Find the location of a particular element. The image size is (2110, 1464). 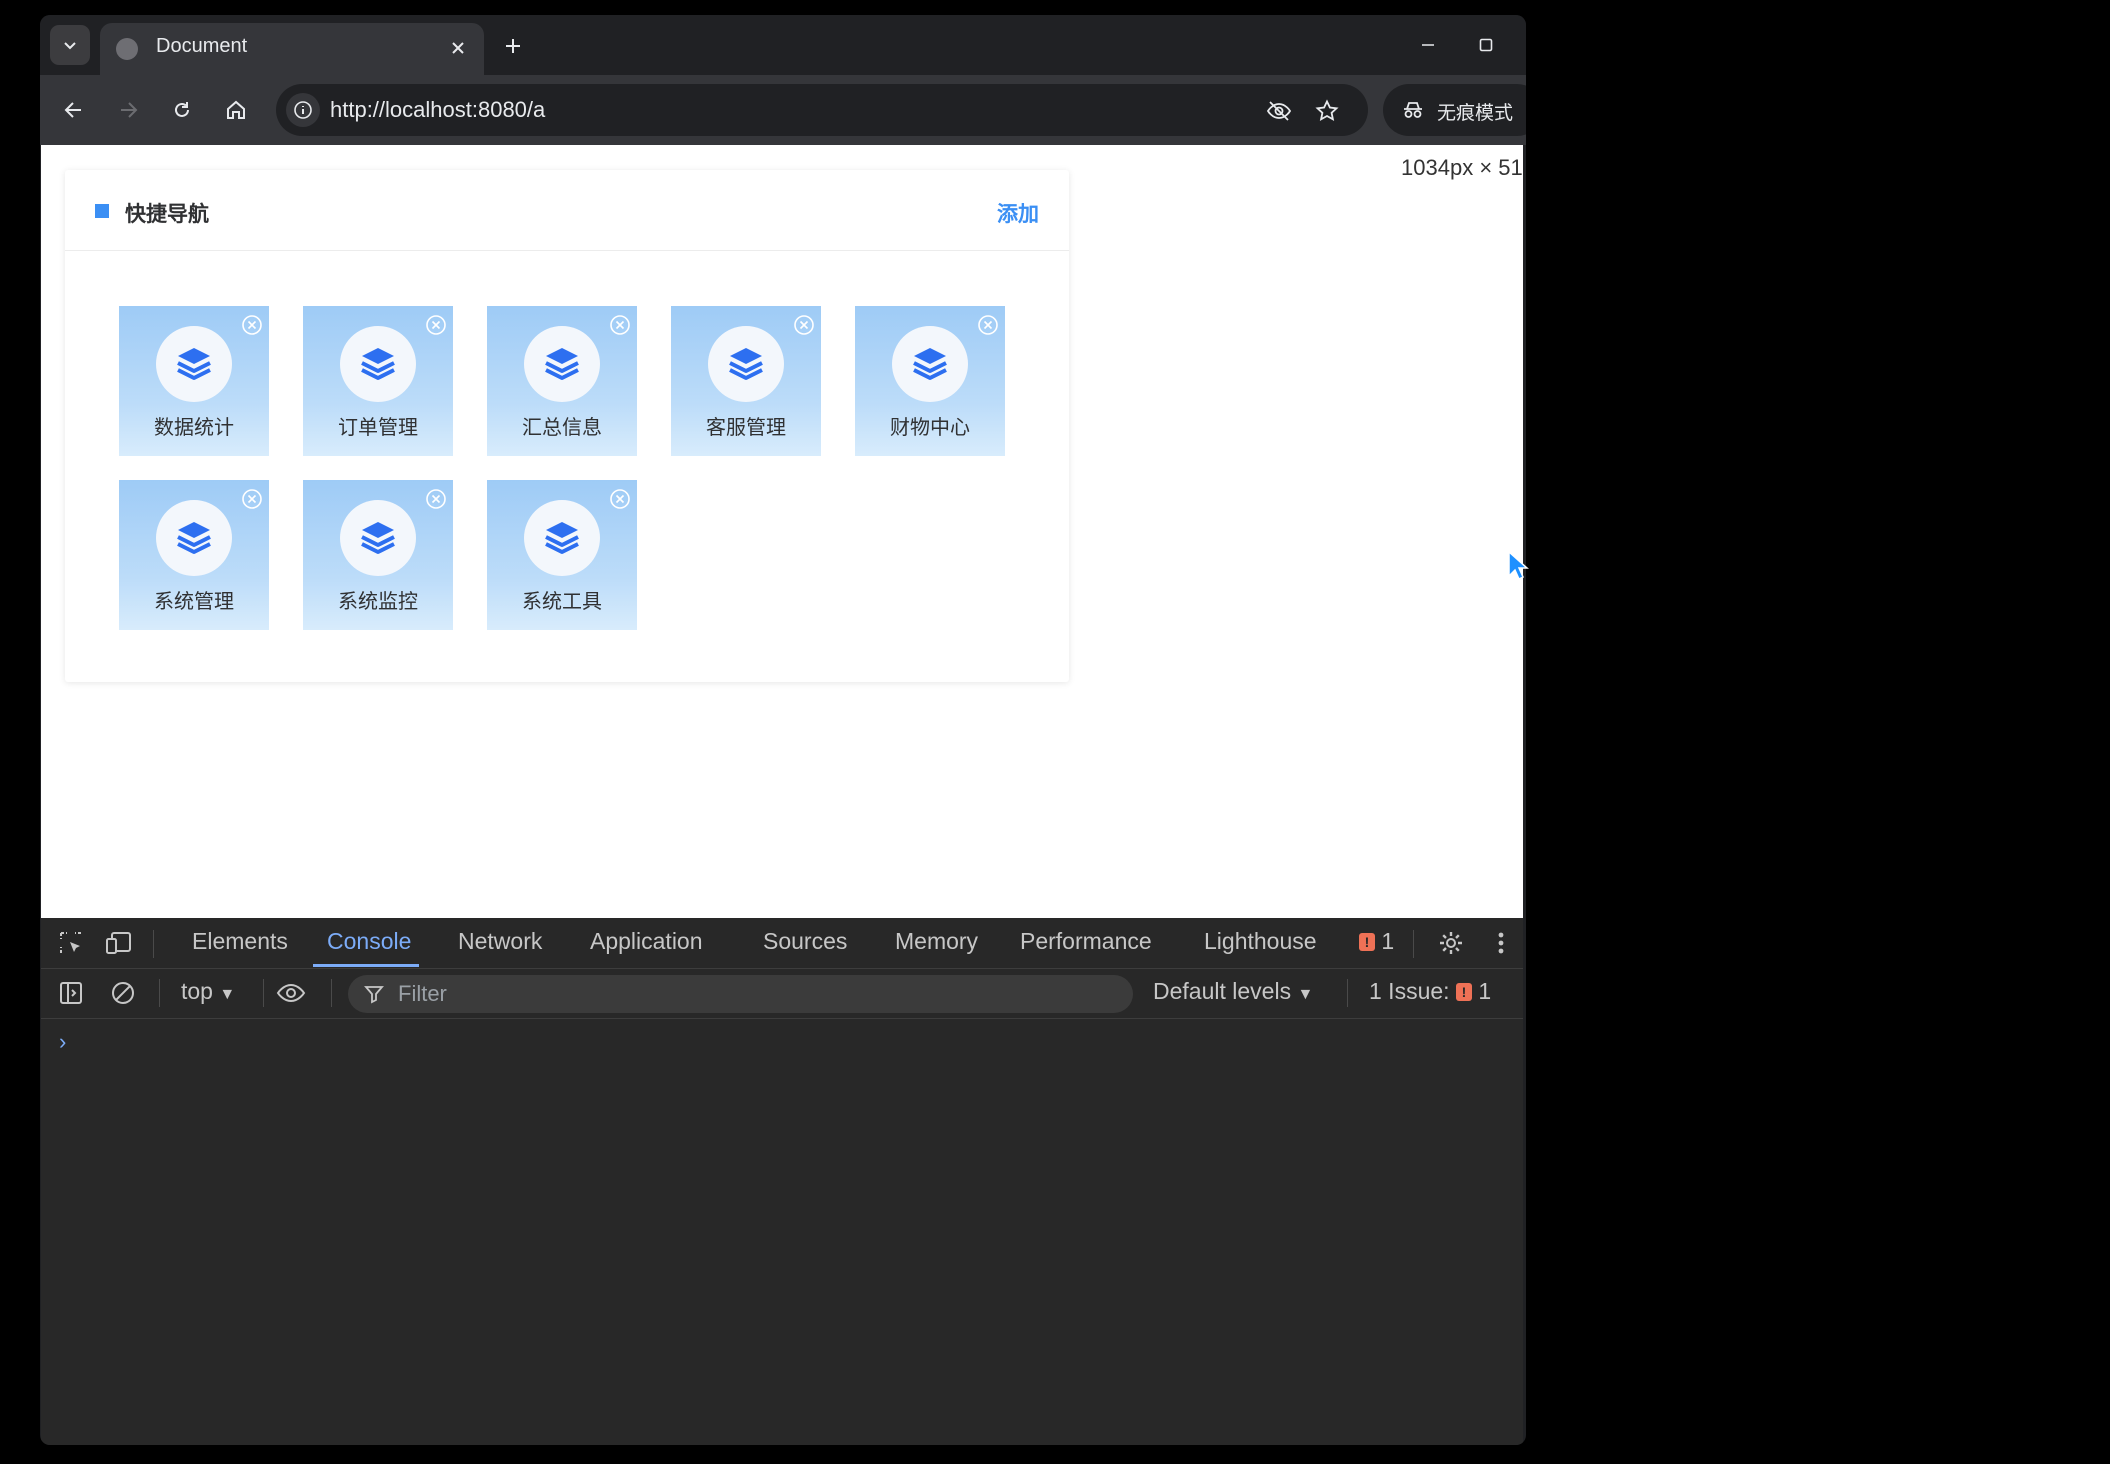

back-button is located at coordinates (74, 110).